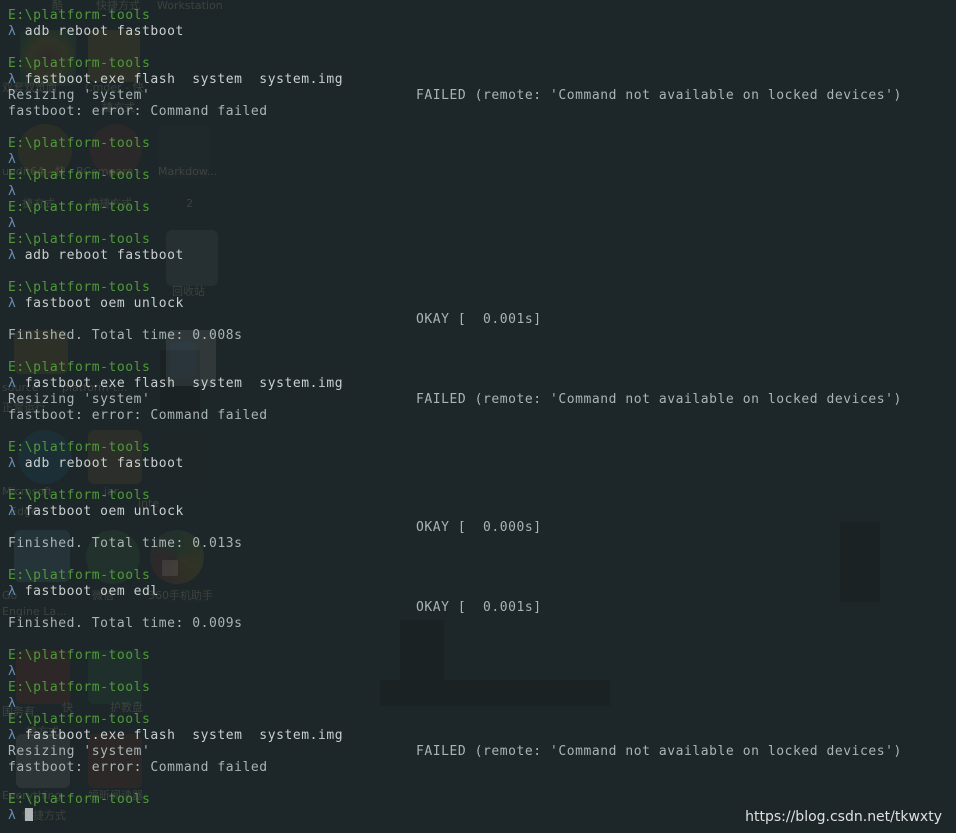 This screenshot has width=956, height=833. I want to click on console-line: Finished. Total time: 0.013s, so click(482, 544).